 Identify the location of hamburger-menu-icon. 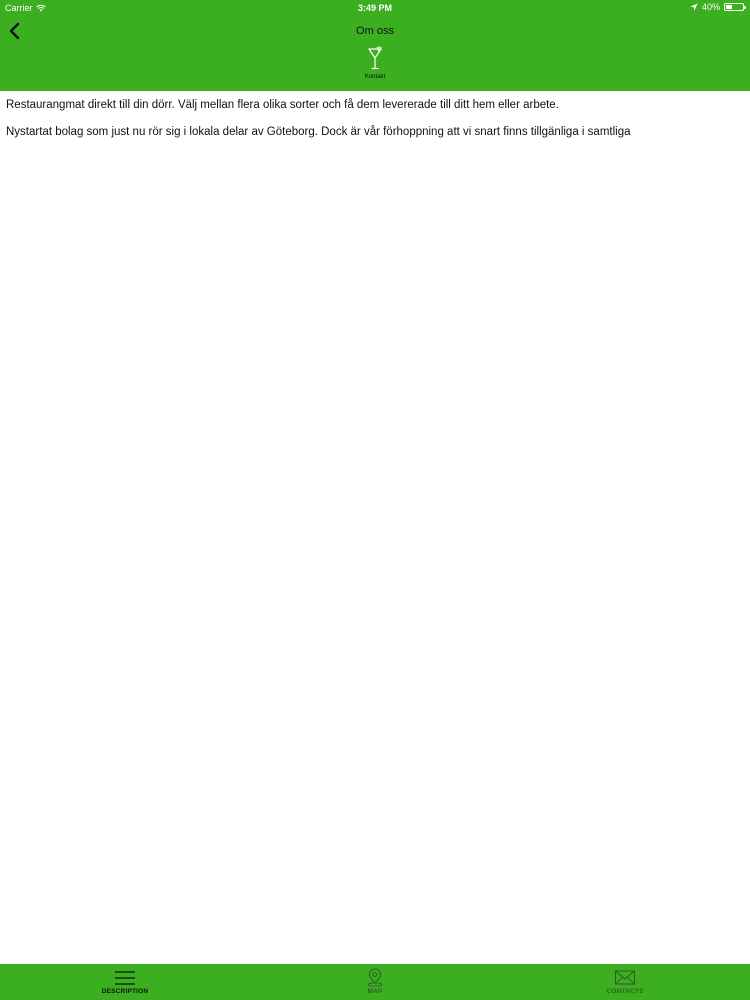
(125, 978).